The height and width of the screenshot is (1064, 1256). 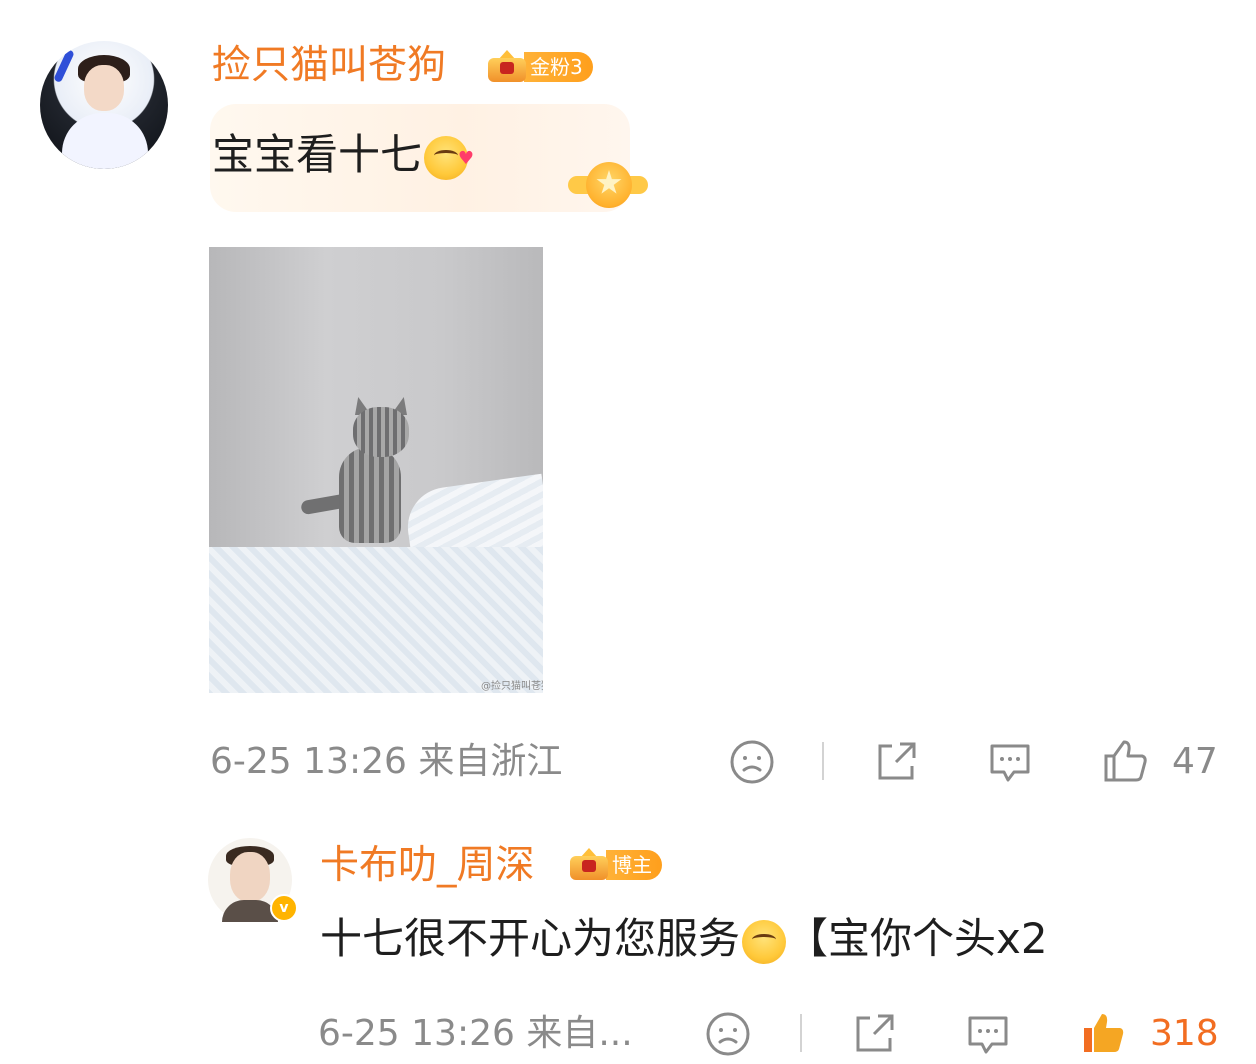 I want to click on replier-avatar: v, so click(x=253, y=880).